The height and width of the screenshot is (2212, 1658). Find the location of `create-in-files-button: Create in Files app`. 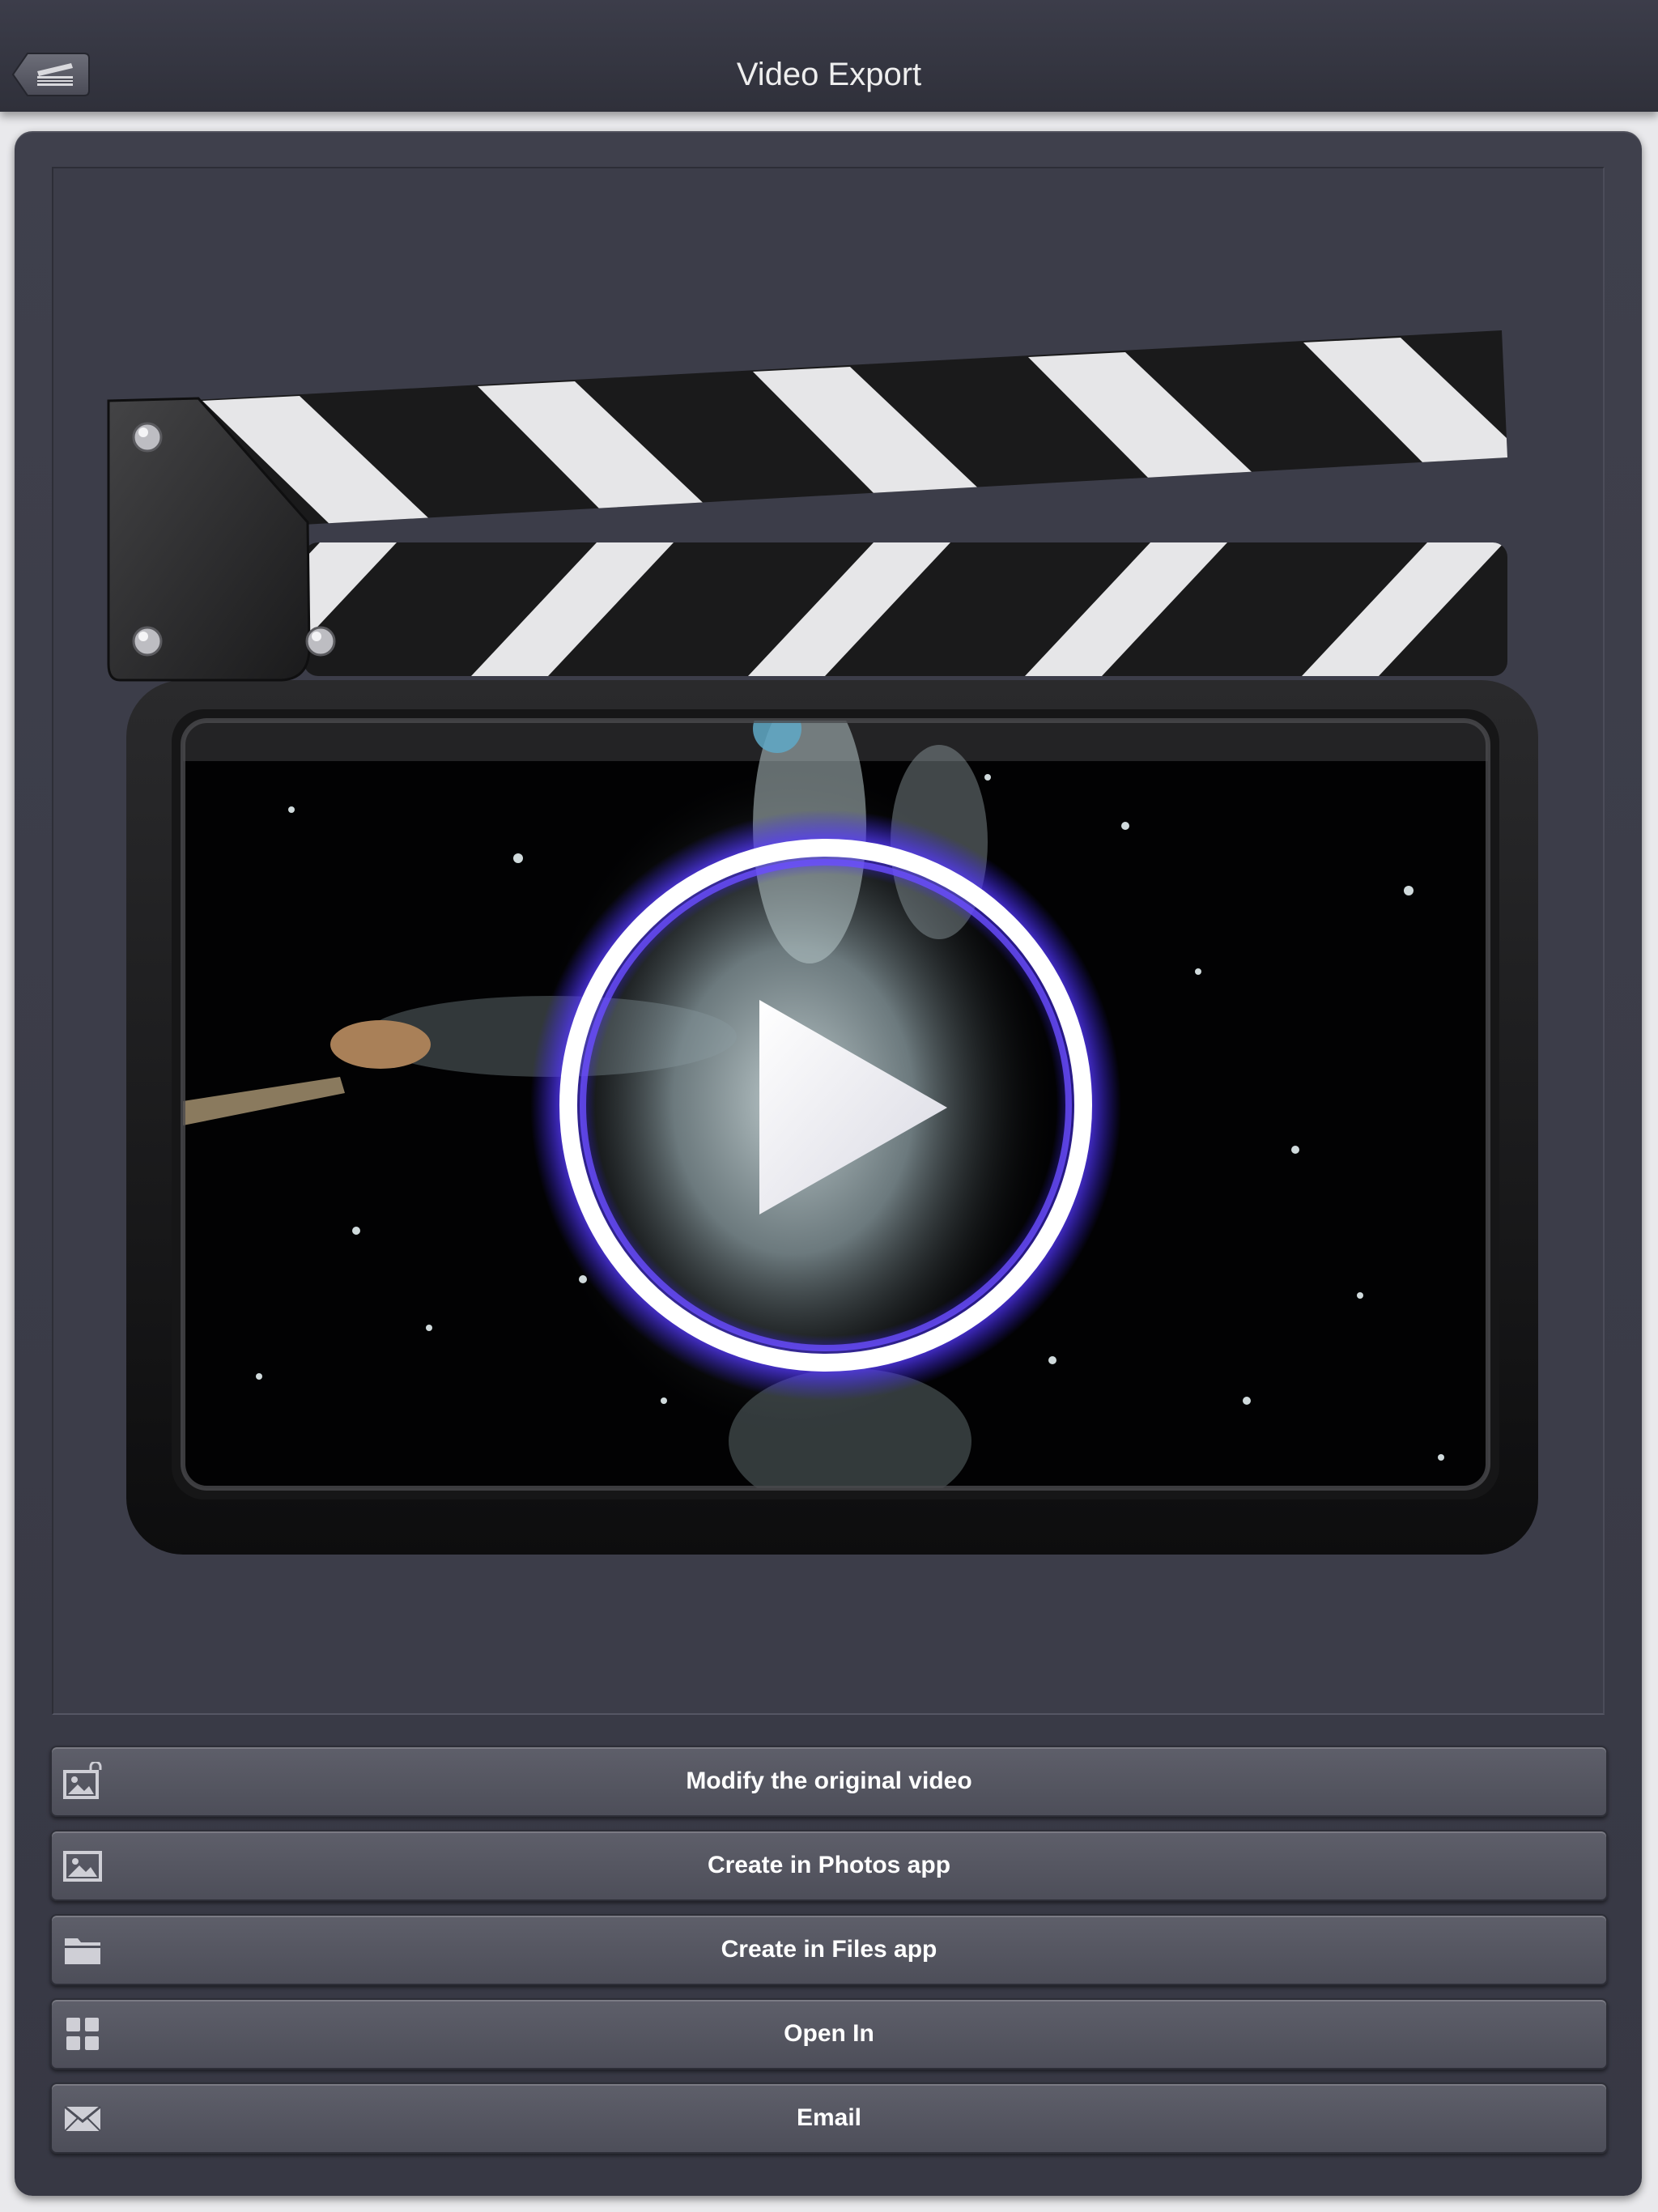

create-in-files-button: Create in Files app is located at coordinates (829, 1949).